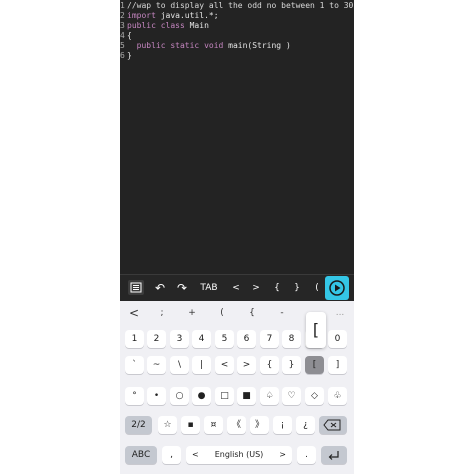  Describe the element at coordinates (209, 288) in the screenshot. I see `tab-key: TAB` at that location.